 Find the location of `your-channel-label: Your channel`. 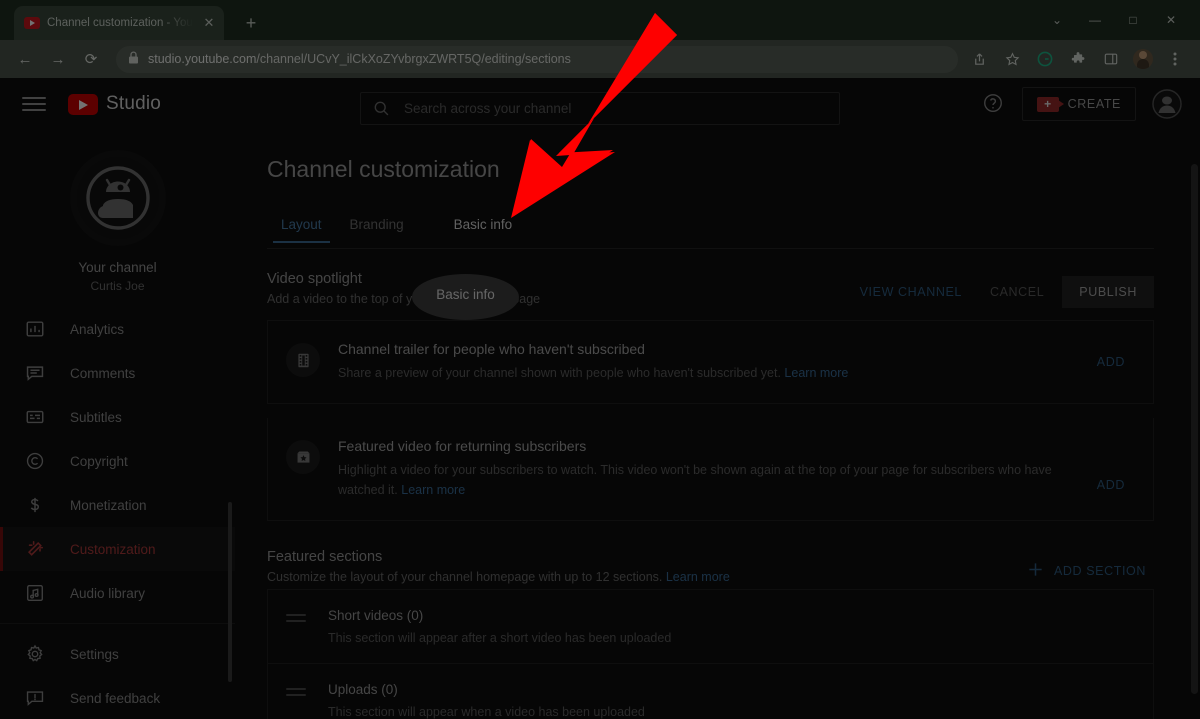

your-channel-label: Your channel is located at coordinates (117, 267).